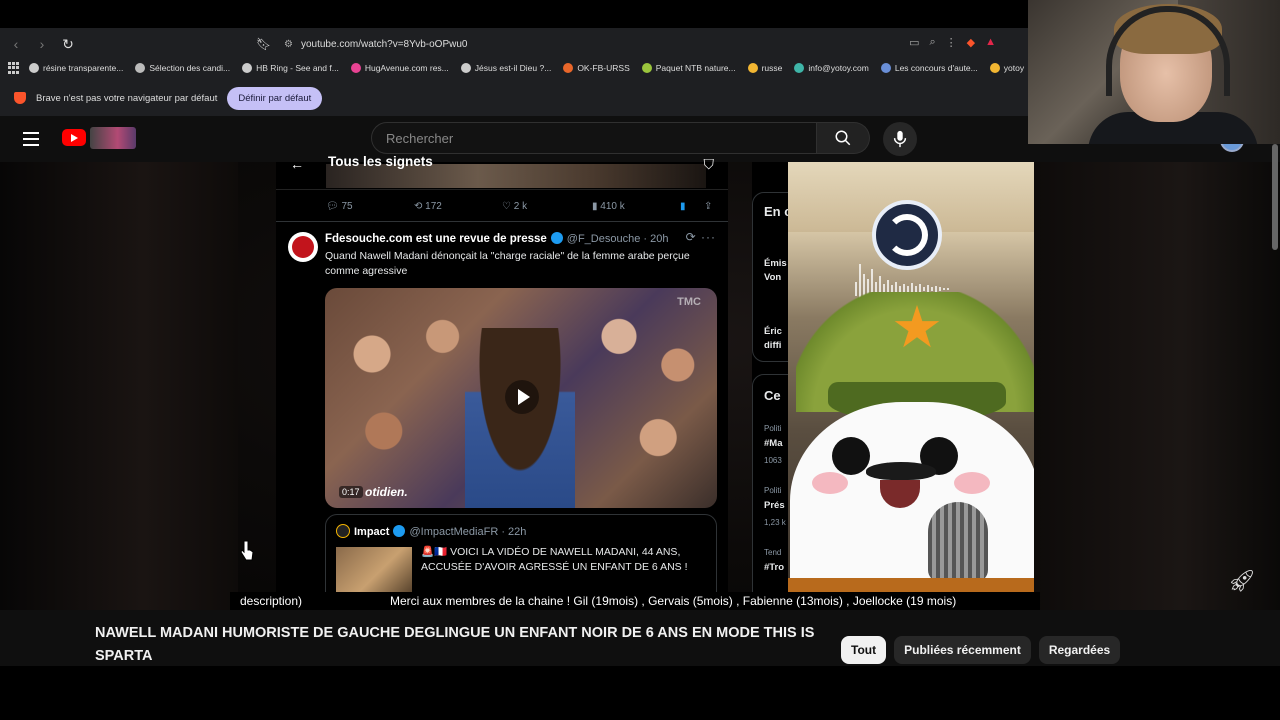 This screenshot has width=1280, height=720. What do you see at coordinates (380, 161) in the screenshot?
I see `twitter-header-title: Tous les signets` at bounding box center [380, 161].